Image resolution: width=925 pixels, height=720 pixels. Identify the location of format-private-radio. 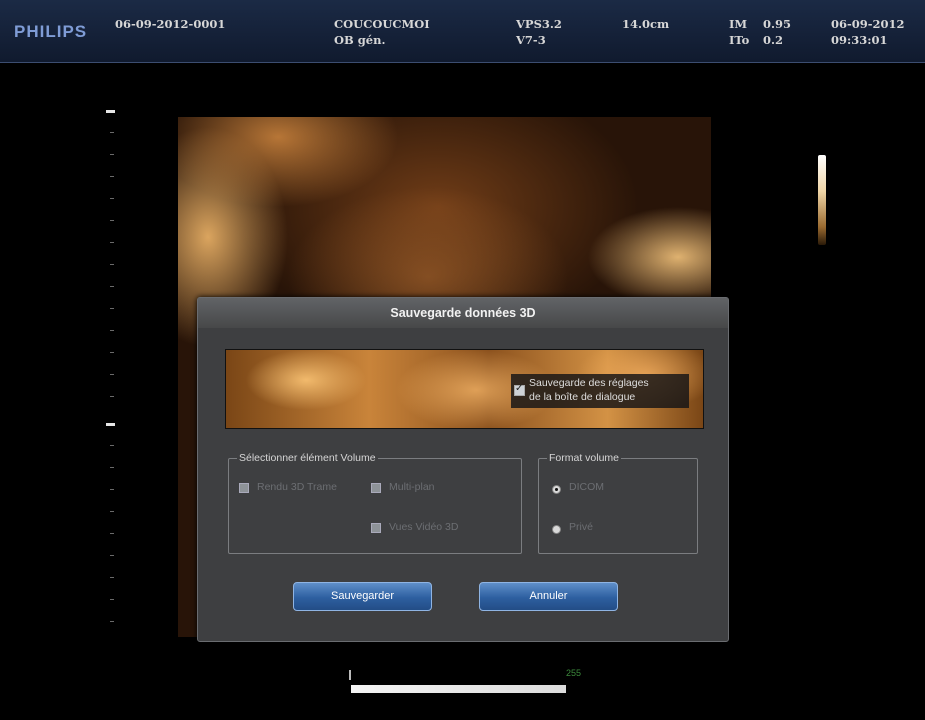
(556, 529).